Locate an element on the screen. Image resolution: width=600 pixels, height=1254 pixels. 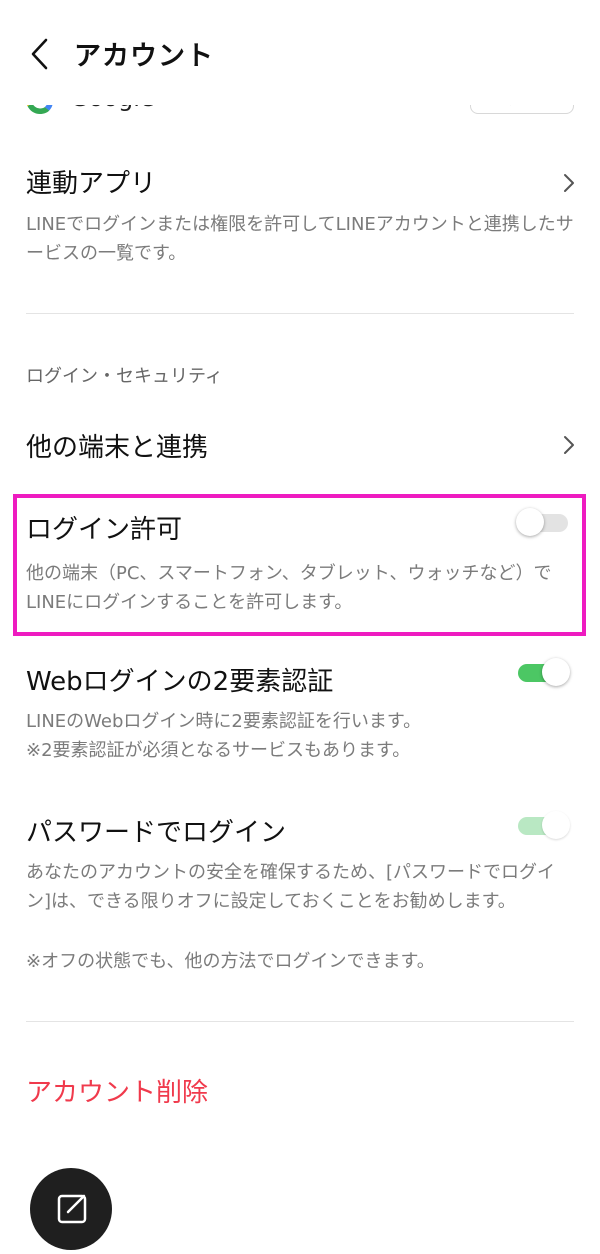
highlight-box is located at coordinates (299, 565).